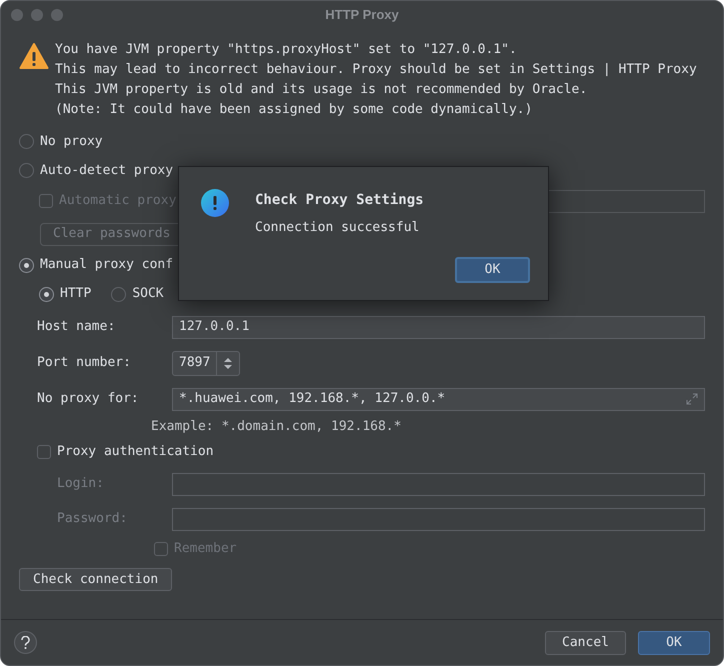 The height and width of the screenshot is (666, 724). What do you see at coordinates (438, 519) in the screenshot?
I see `password-field` at bounding box center [438, 519].